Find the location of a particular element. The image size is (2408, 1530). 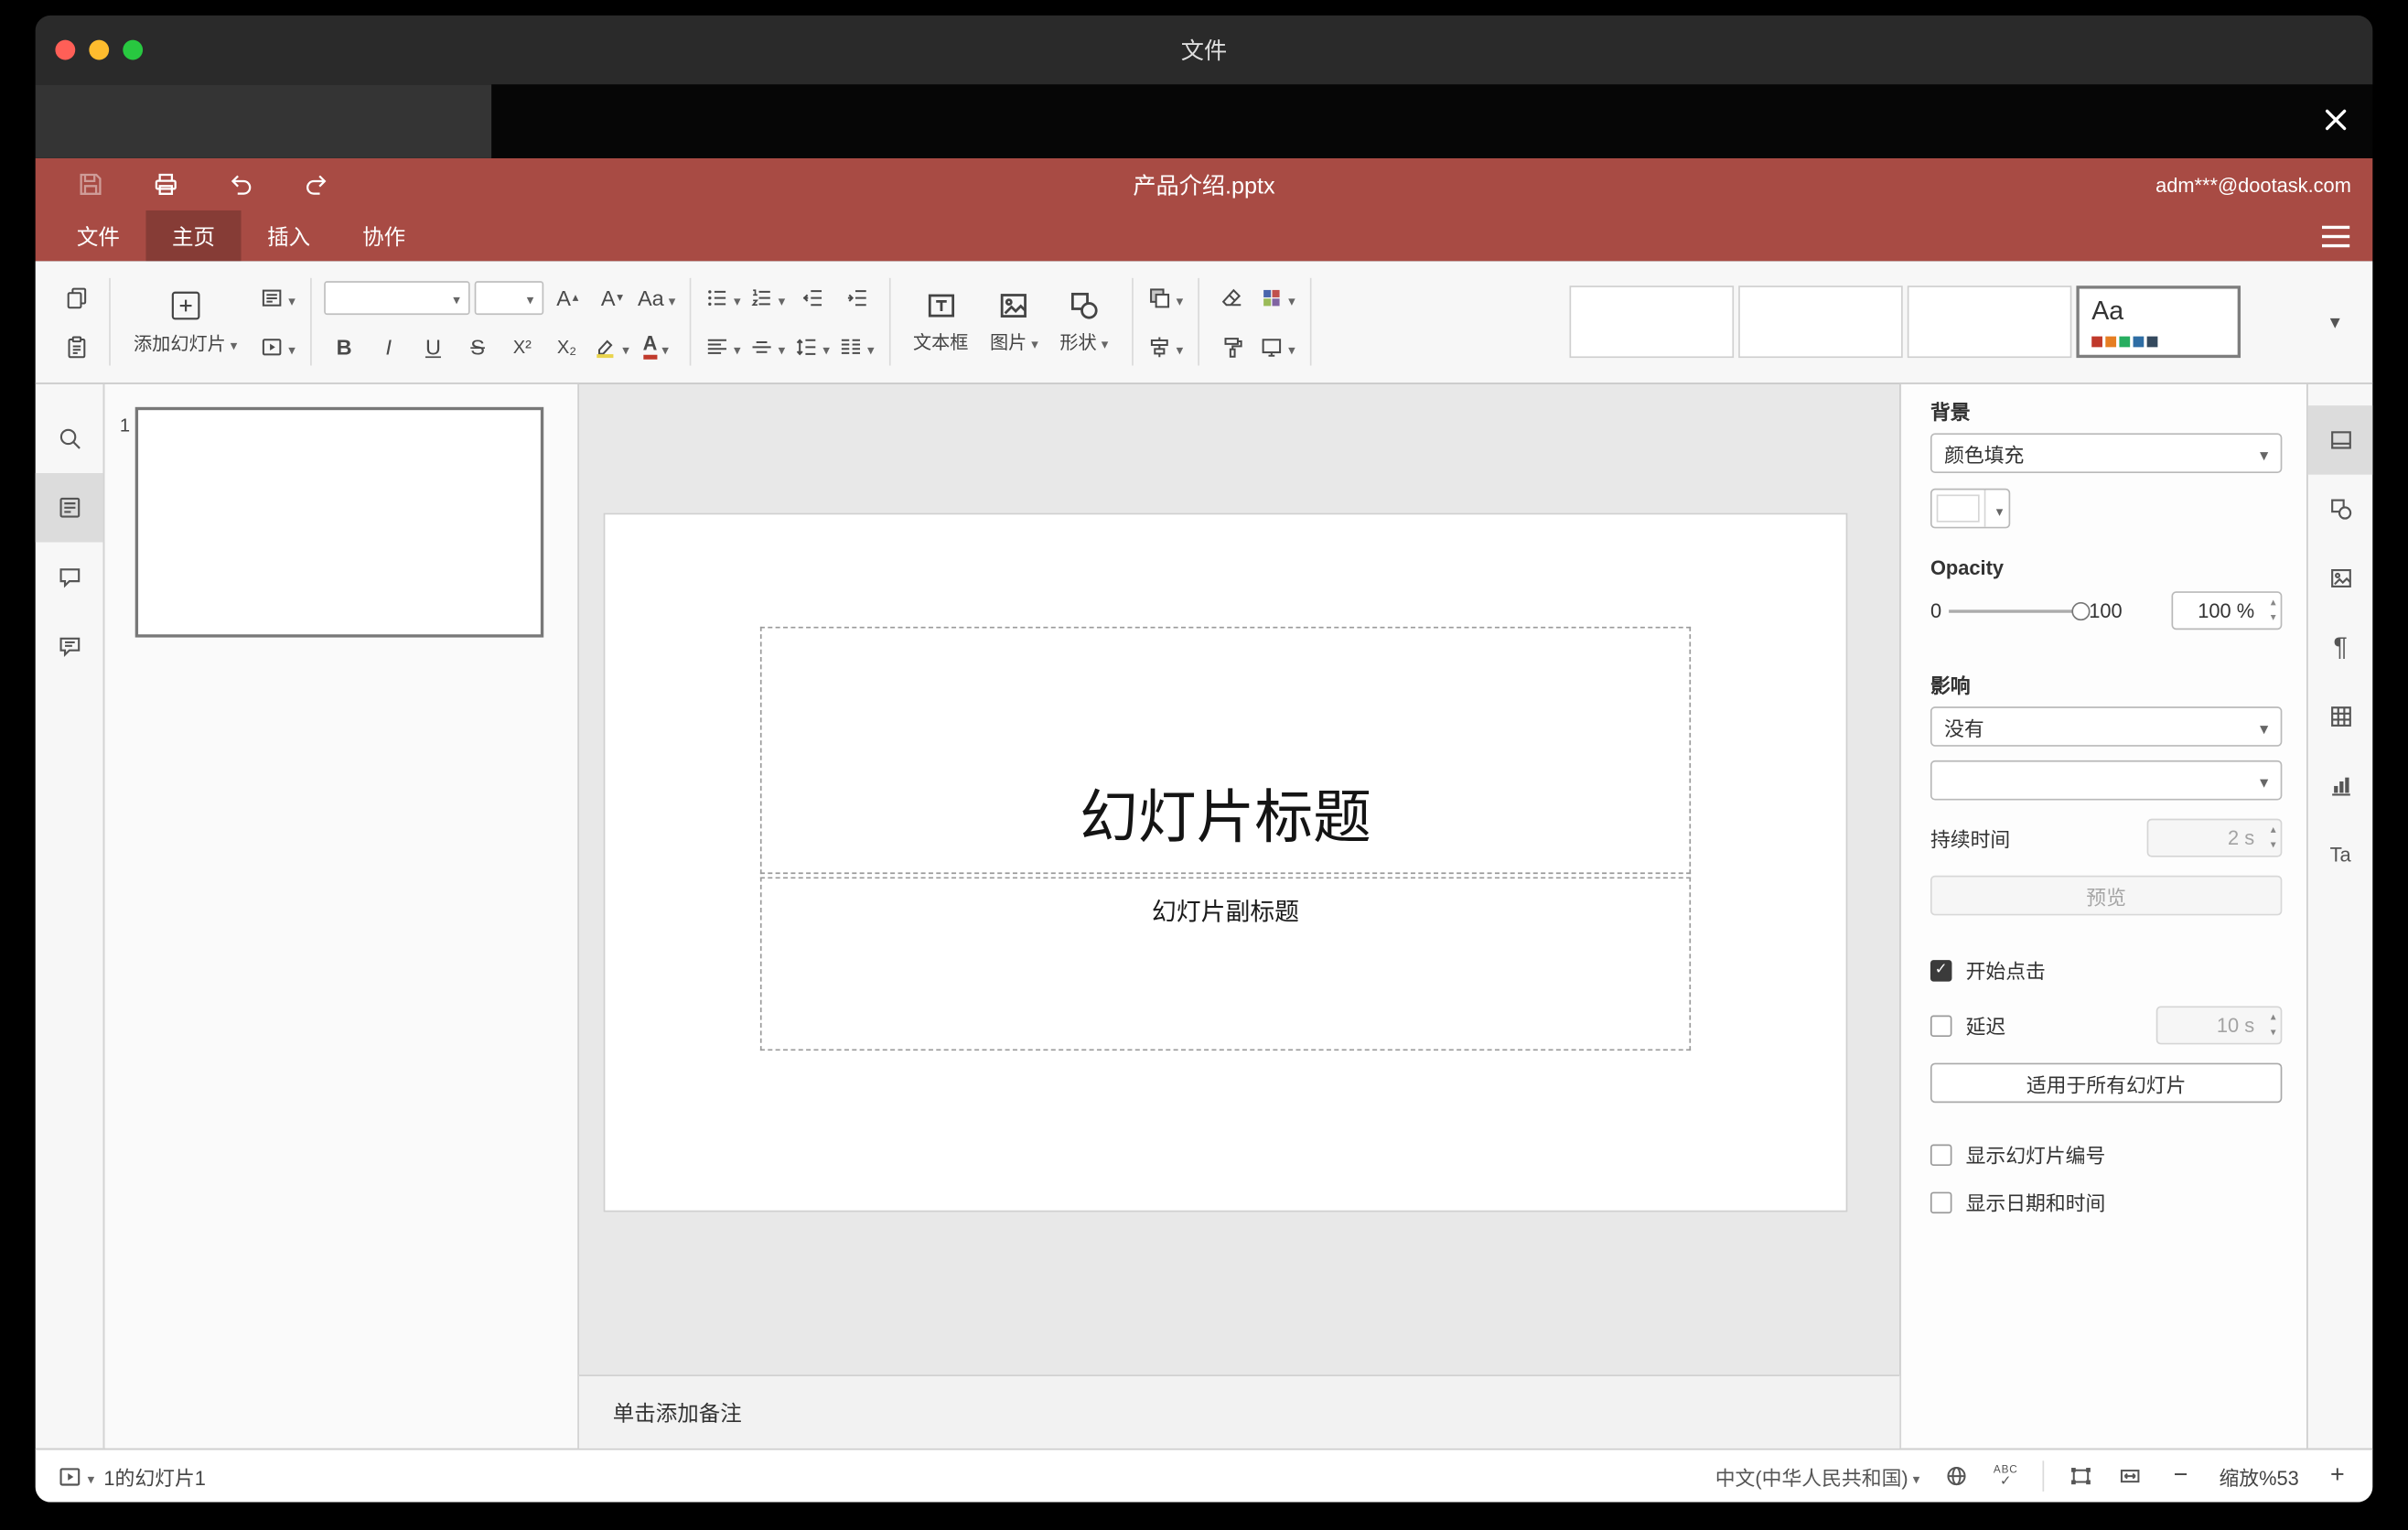

insert-shape-button: 形状 is located at coordinates (1084, 322).